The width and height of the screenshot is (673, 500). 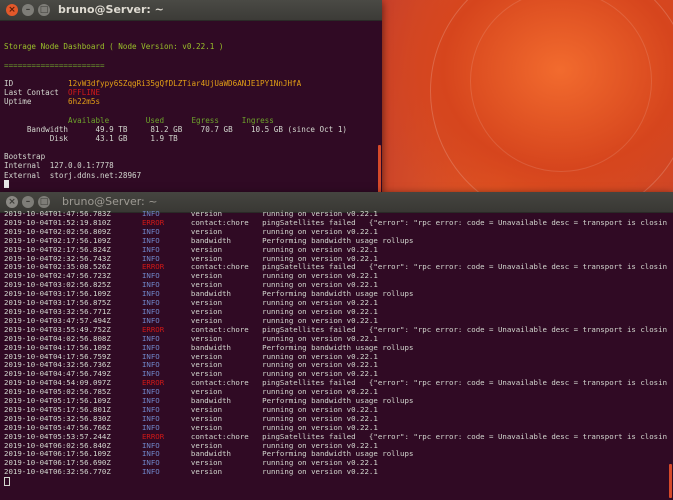 I want to click on log-timestamp: 2019-10-04T05:17:56.801Z, so click(x=57, y=409).